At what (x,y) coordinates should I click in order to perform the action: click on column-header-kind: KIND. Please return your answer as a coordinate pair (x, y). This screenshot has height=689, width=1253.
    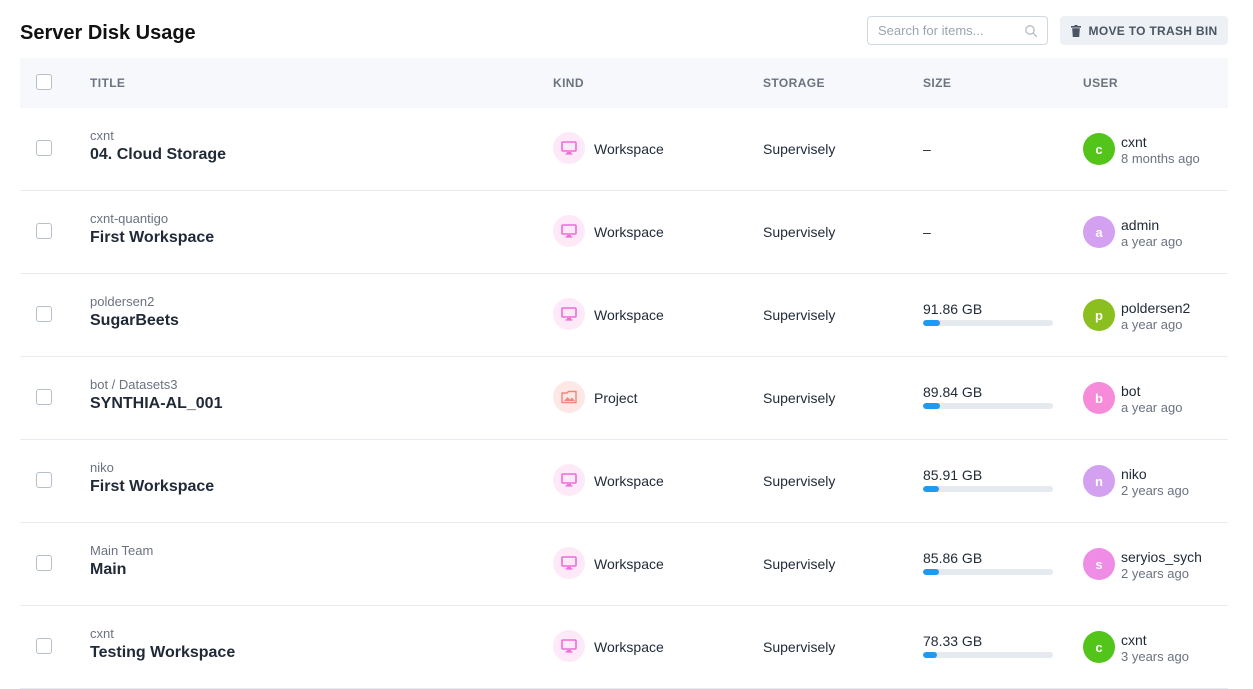
    Looking at the image, I should click on (568, 83).